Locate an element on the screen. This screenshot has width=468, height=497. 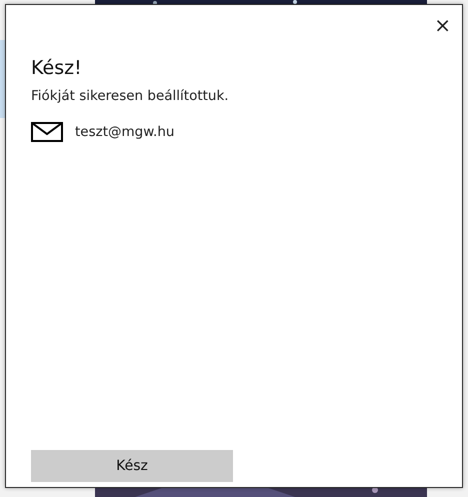
close-button: × is located at coordinates (442, 25).